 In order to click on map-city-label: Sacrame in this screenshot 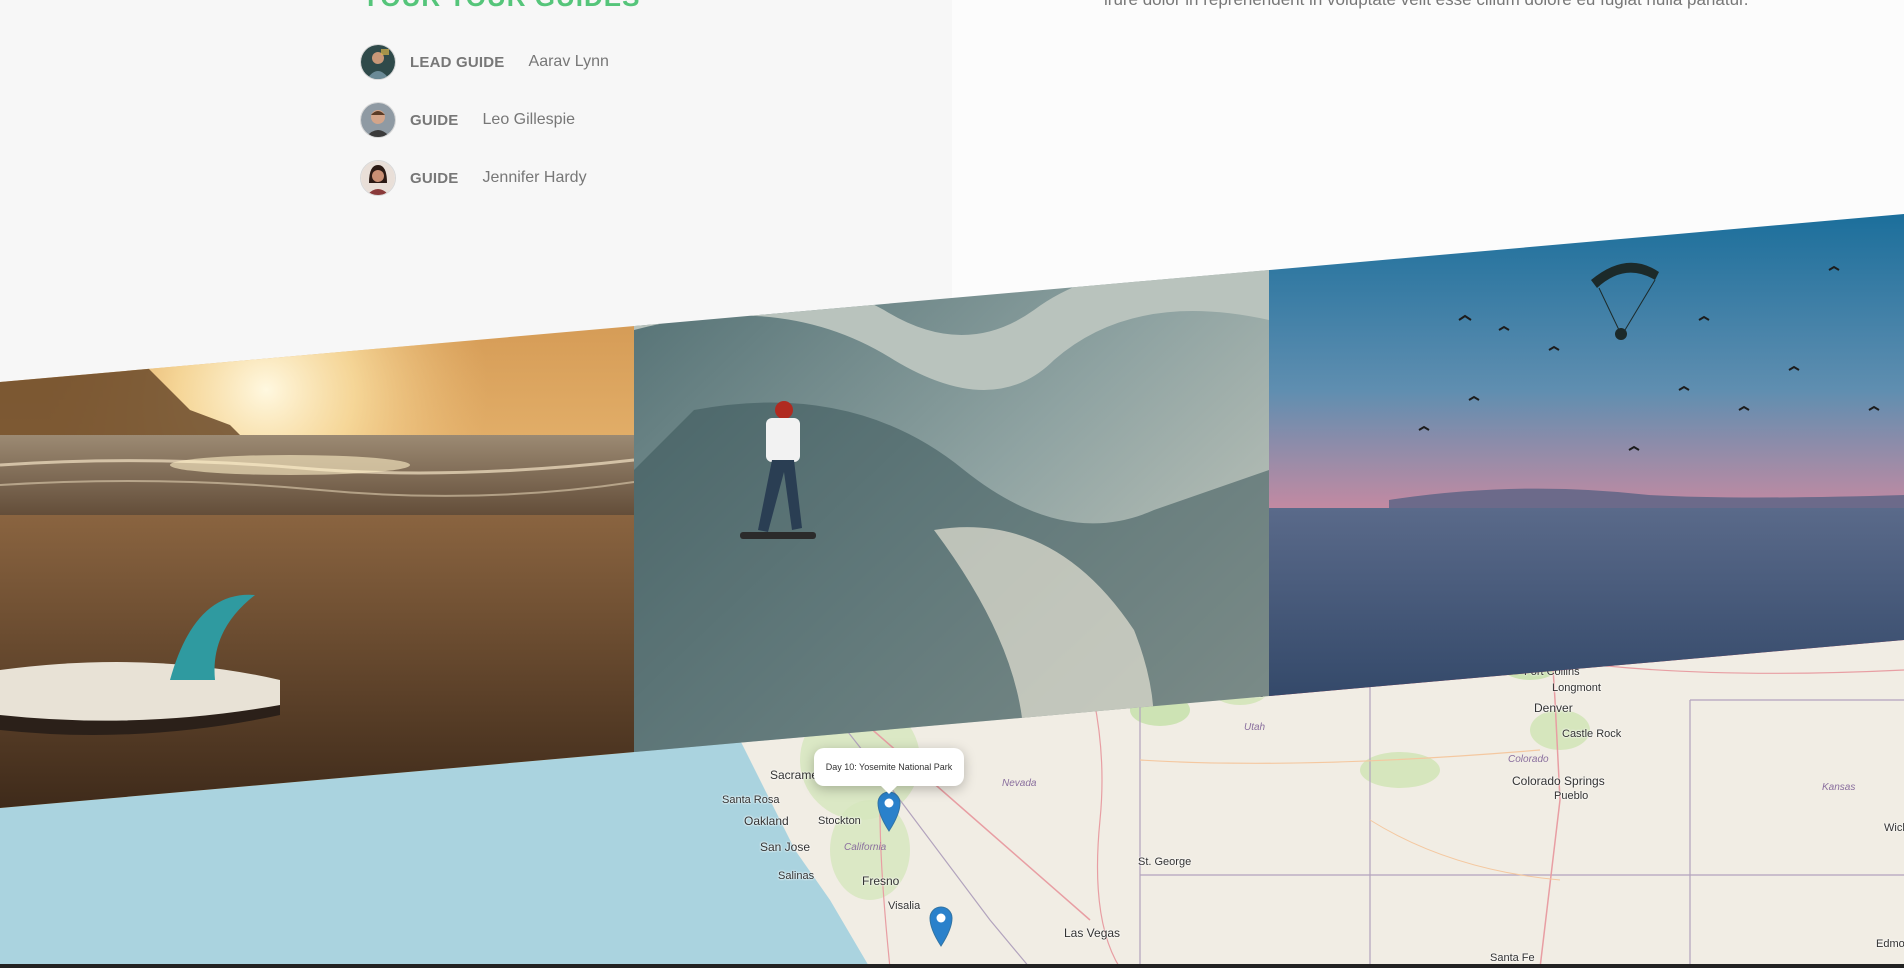, I will do `click(794, 775)`.